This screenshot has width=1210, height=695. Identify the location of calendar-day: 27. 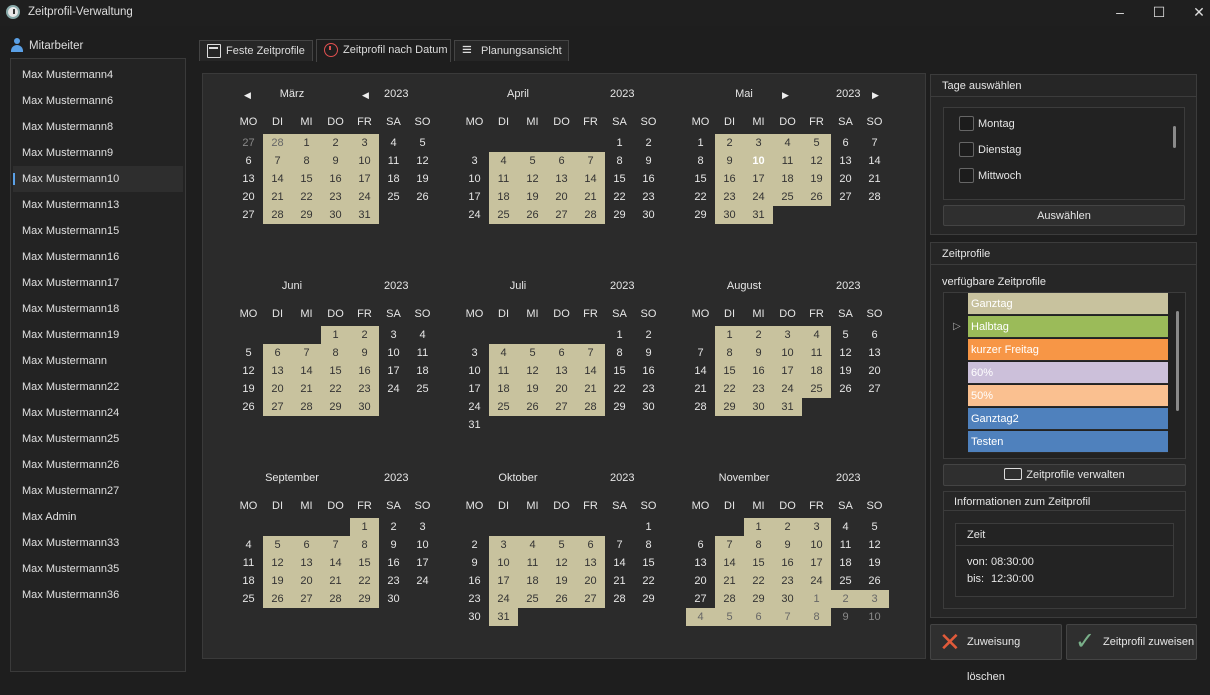
(700, 599).